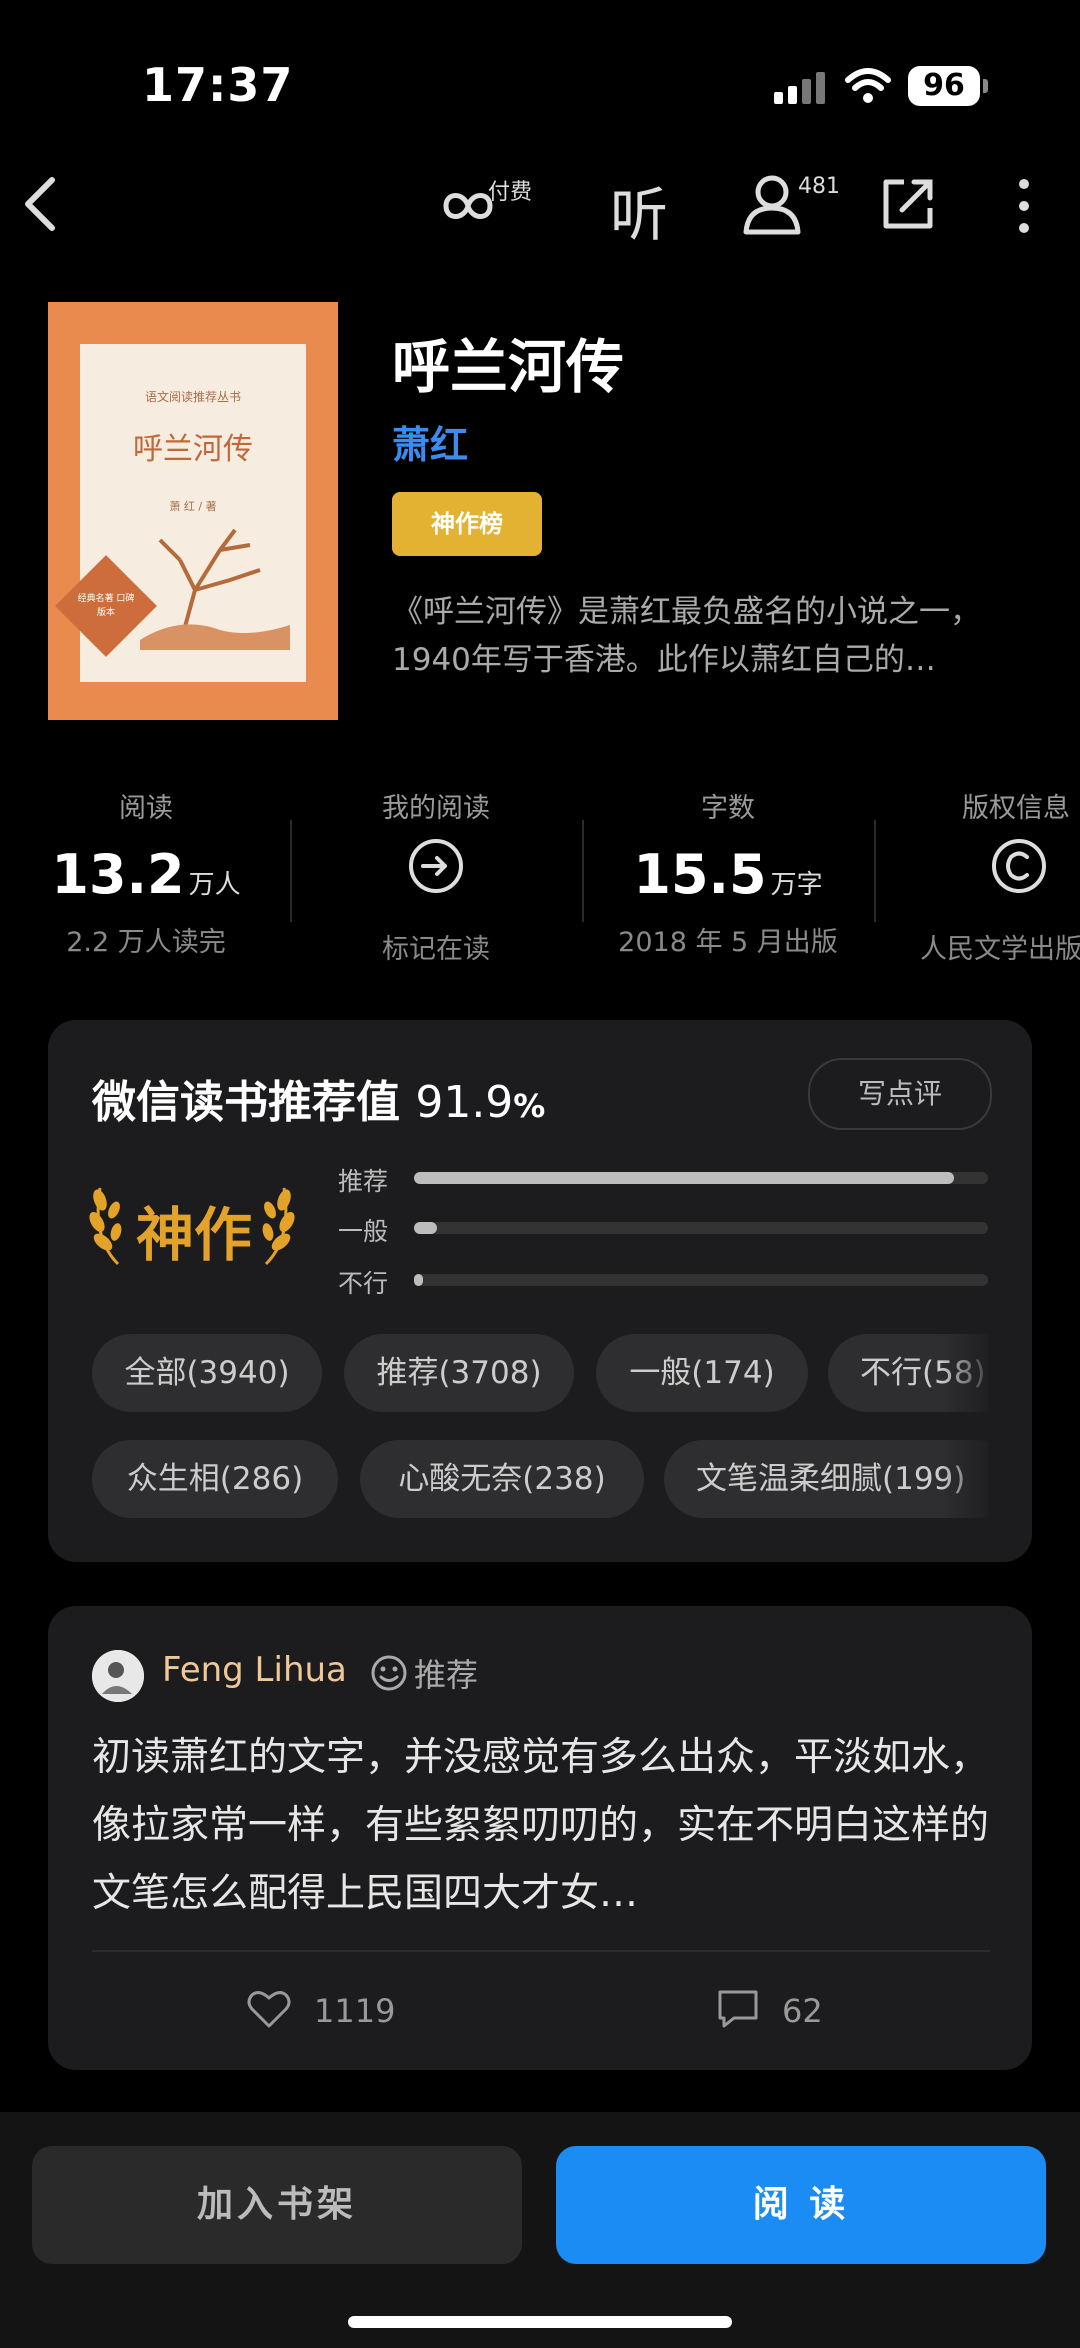 The image size is (1080, 2348). Describe the element at coordinates (424, 1673) in the screenshot. I see `review-tag: 推荐` at that location.